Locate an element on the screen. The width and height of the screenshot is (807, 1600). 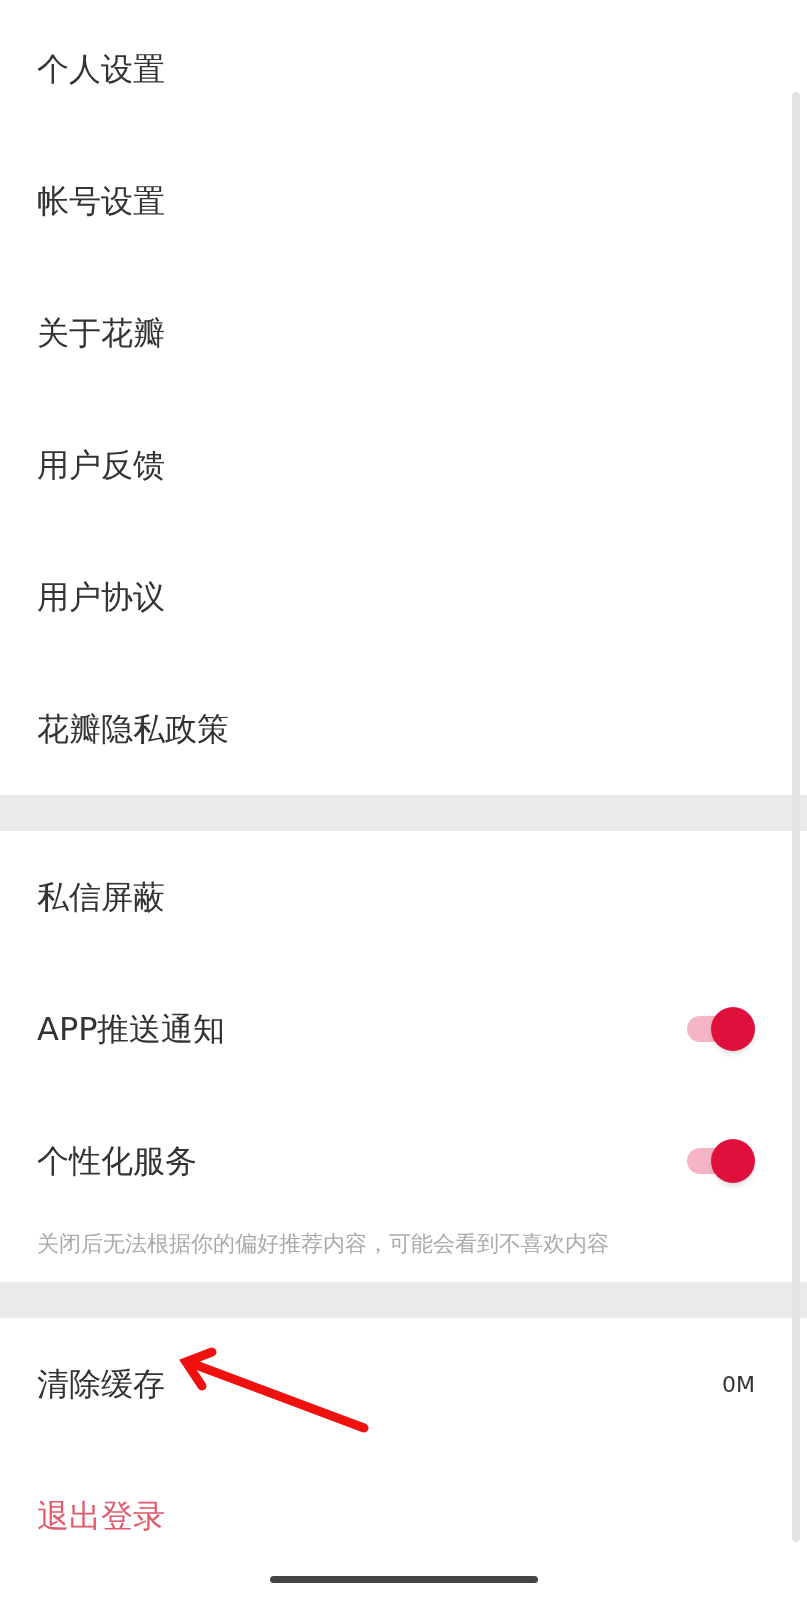
settings-item: 个性化服务 is located at coordinates (403, 1161).